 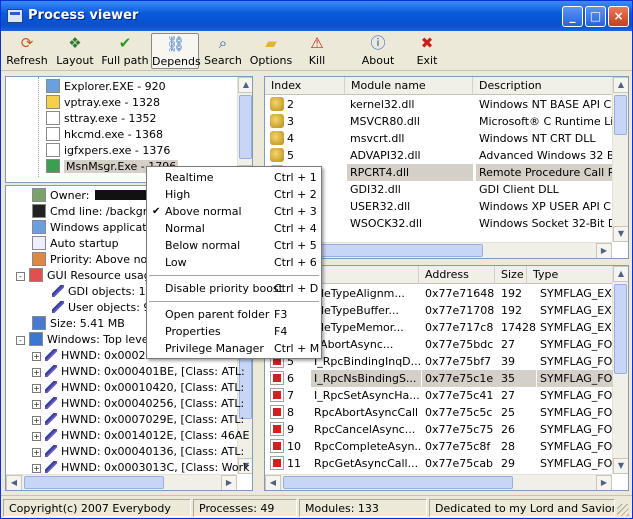 What do you see at coordinates (89, 355) in the screenshot?
I see `details-item: + HWND: 0x0002` at bounding box center [89, 355].